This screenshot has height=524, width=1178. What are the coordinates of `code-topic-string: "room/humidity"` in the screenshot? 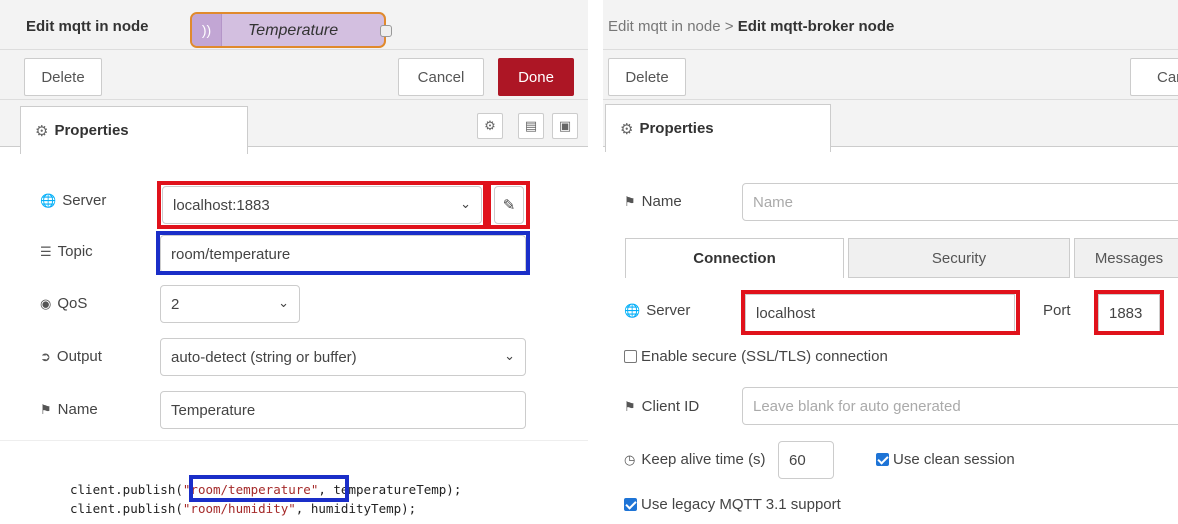 It's located at (239, 508).